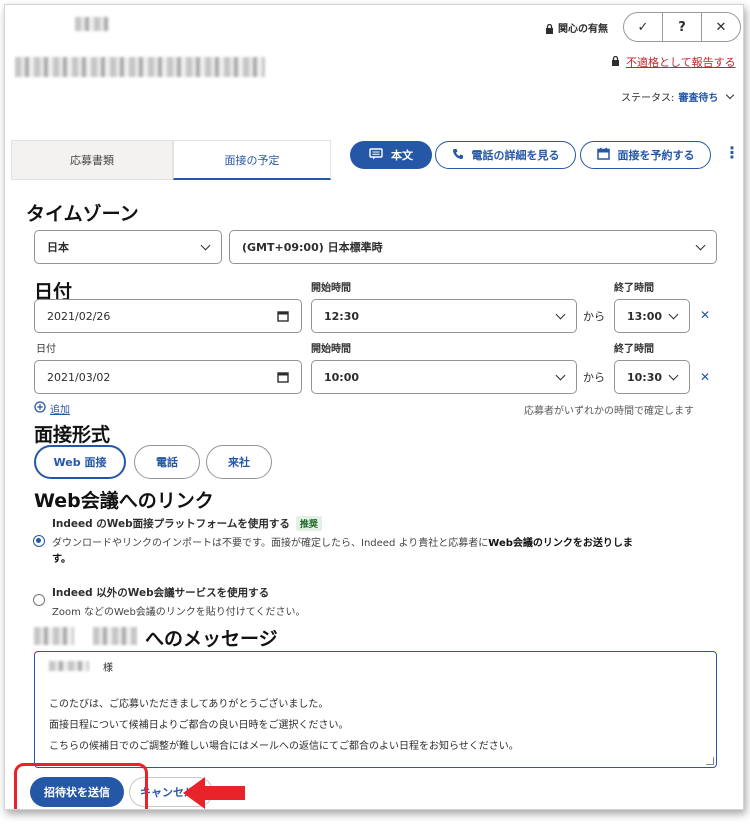 This screenshot has width=750, height=825. I want to click on message-line-2: 面接日程について候補日よりご都合の良い日時をご選択ください。, so click(199, 725).